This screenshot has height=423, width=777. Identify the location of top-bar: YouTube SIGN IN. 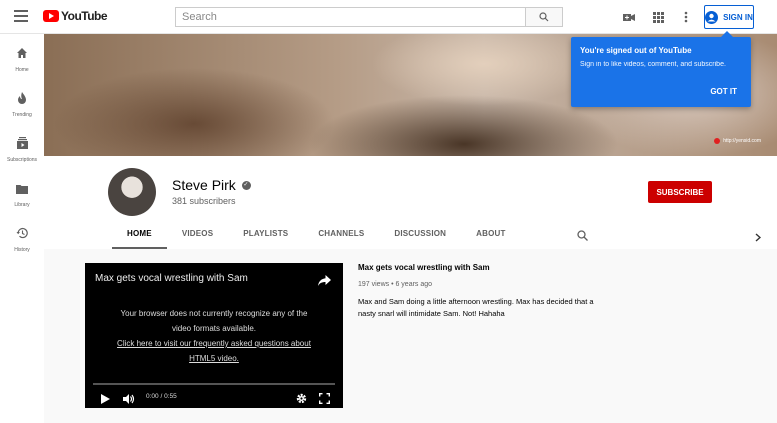
(388, 17).